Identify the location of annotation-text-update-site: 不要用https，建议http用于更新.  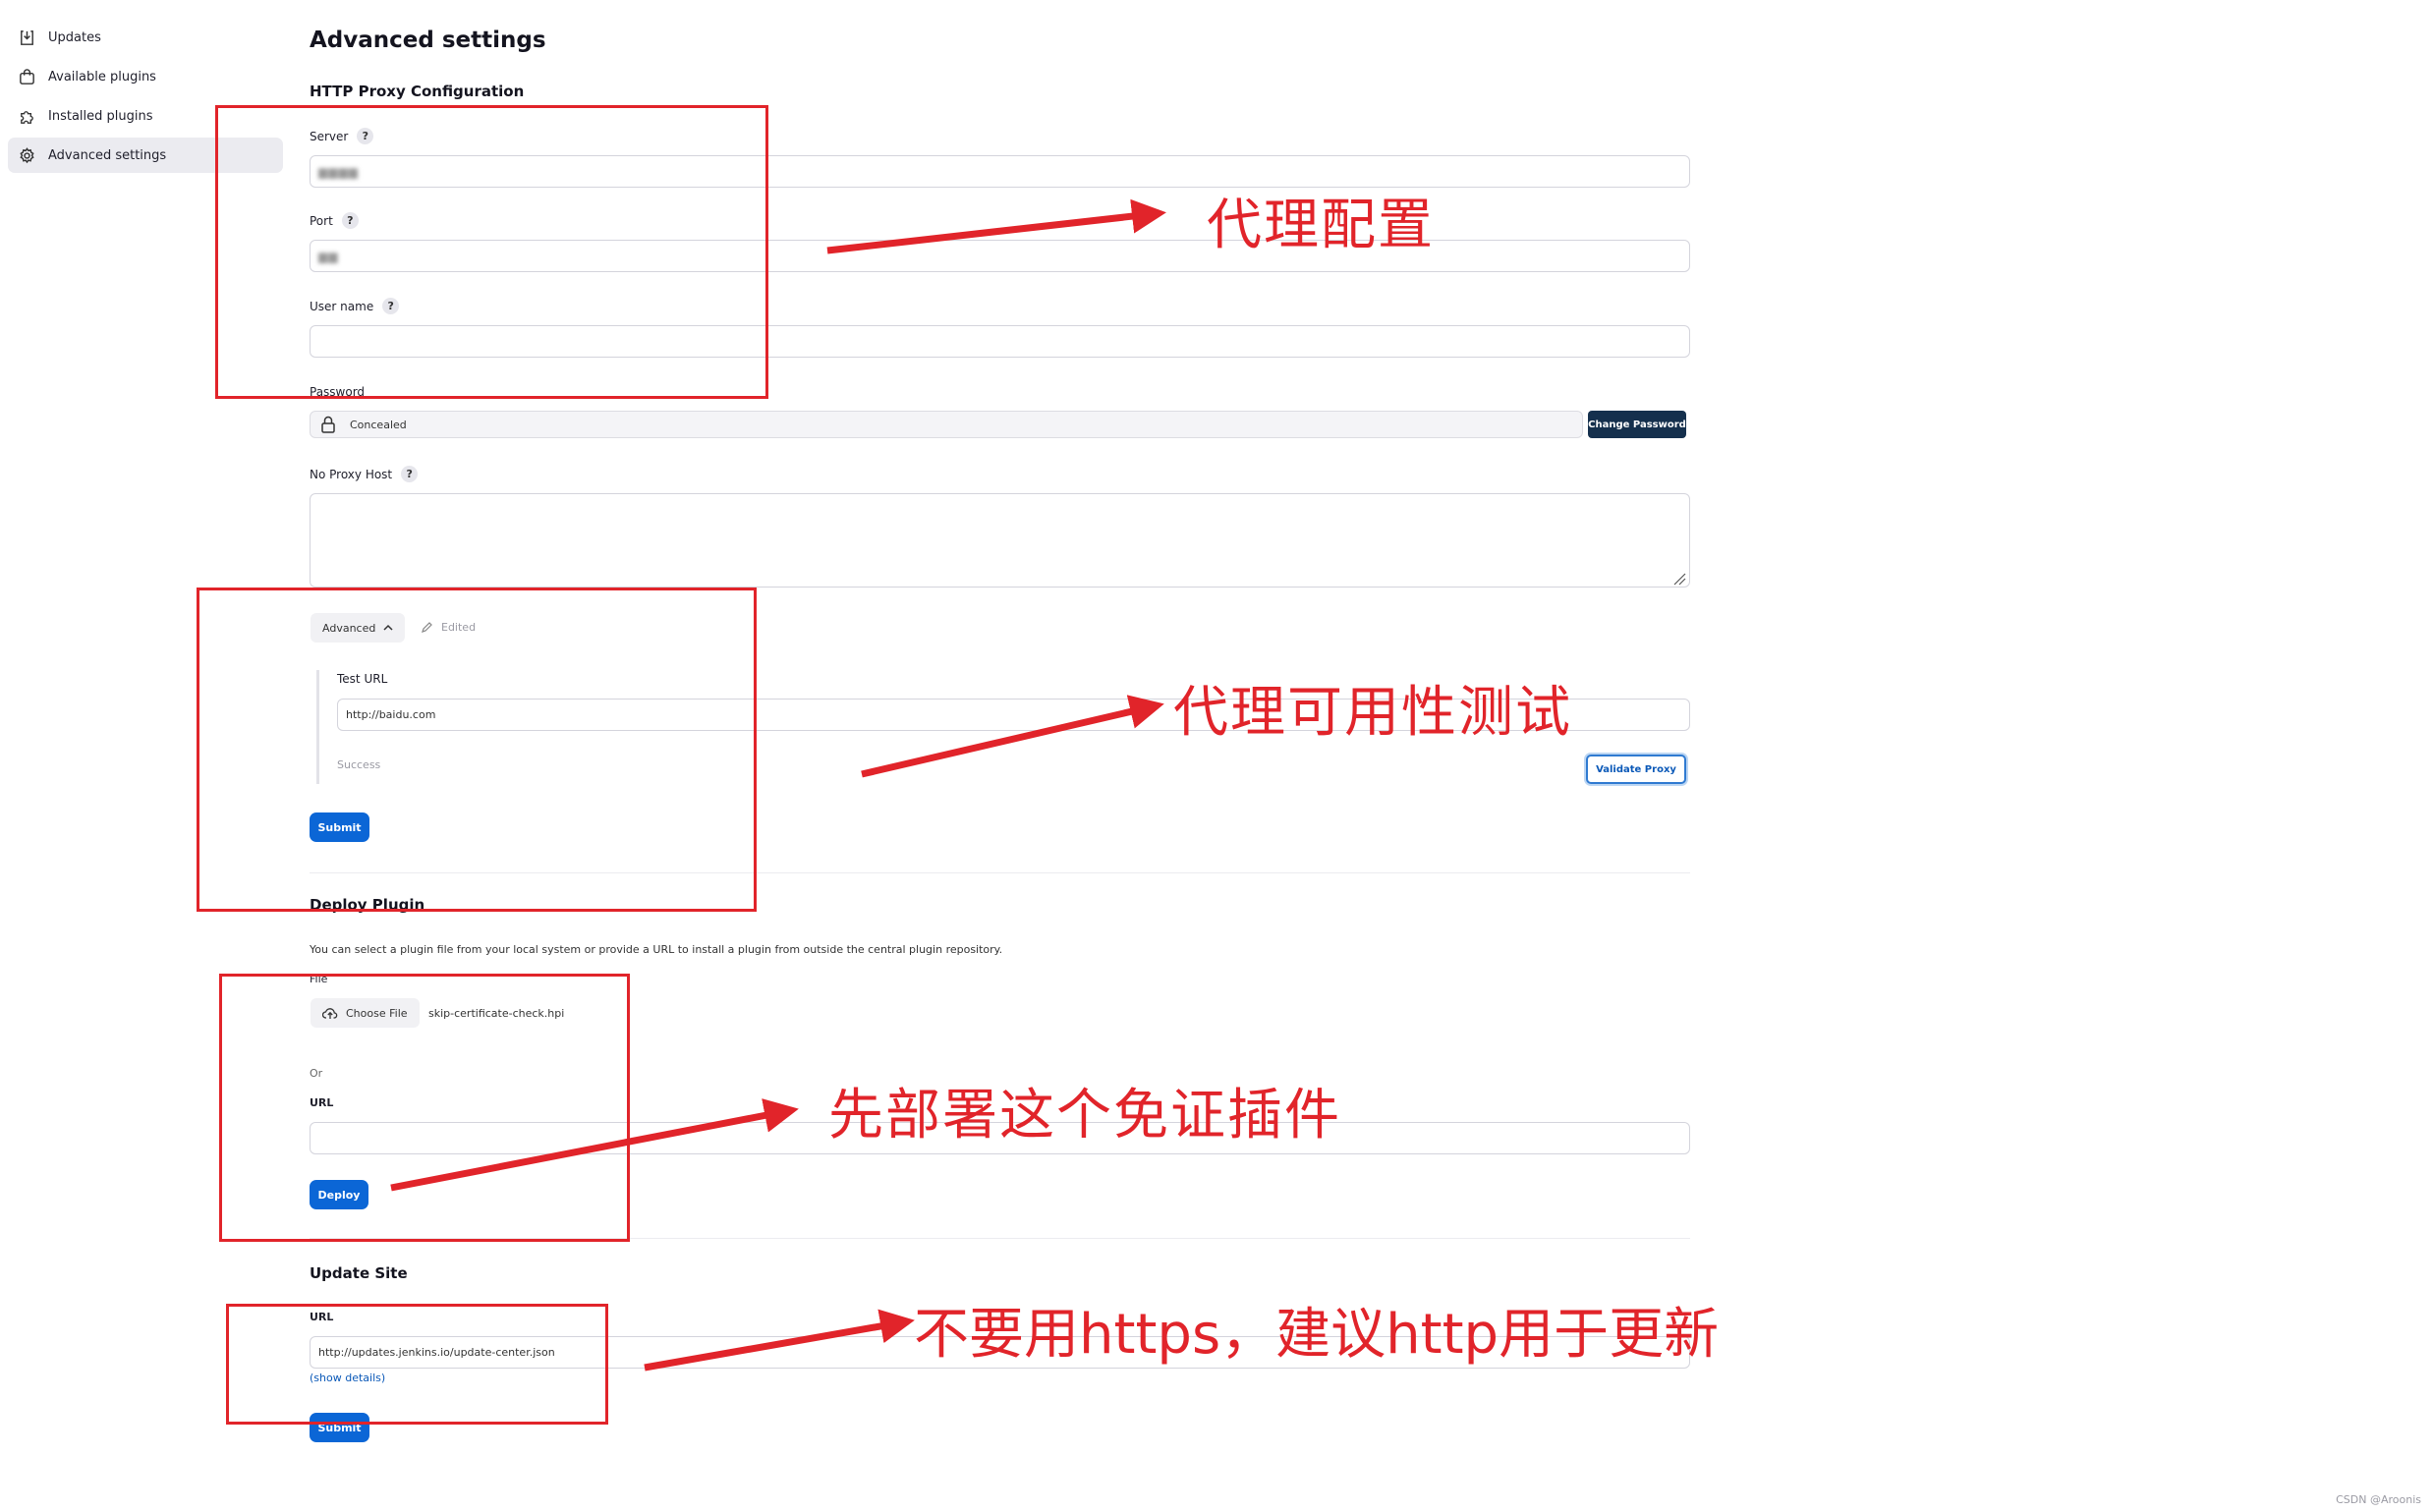
(1317, 1335).